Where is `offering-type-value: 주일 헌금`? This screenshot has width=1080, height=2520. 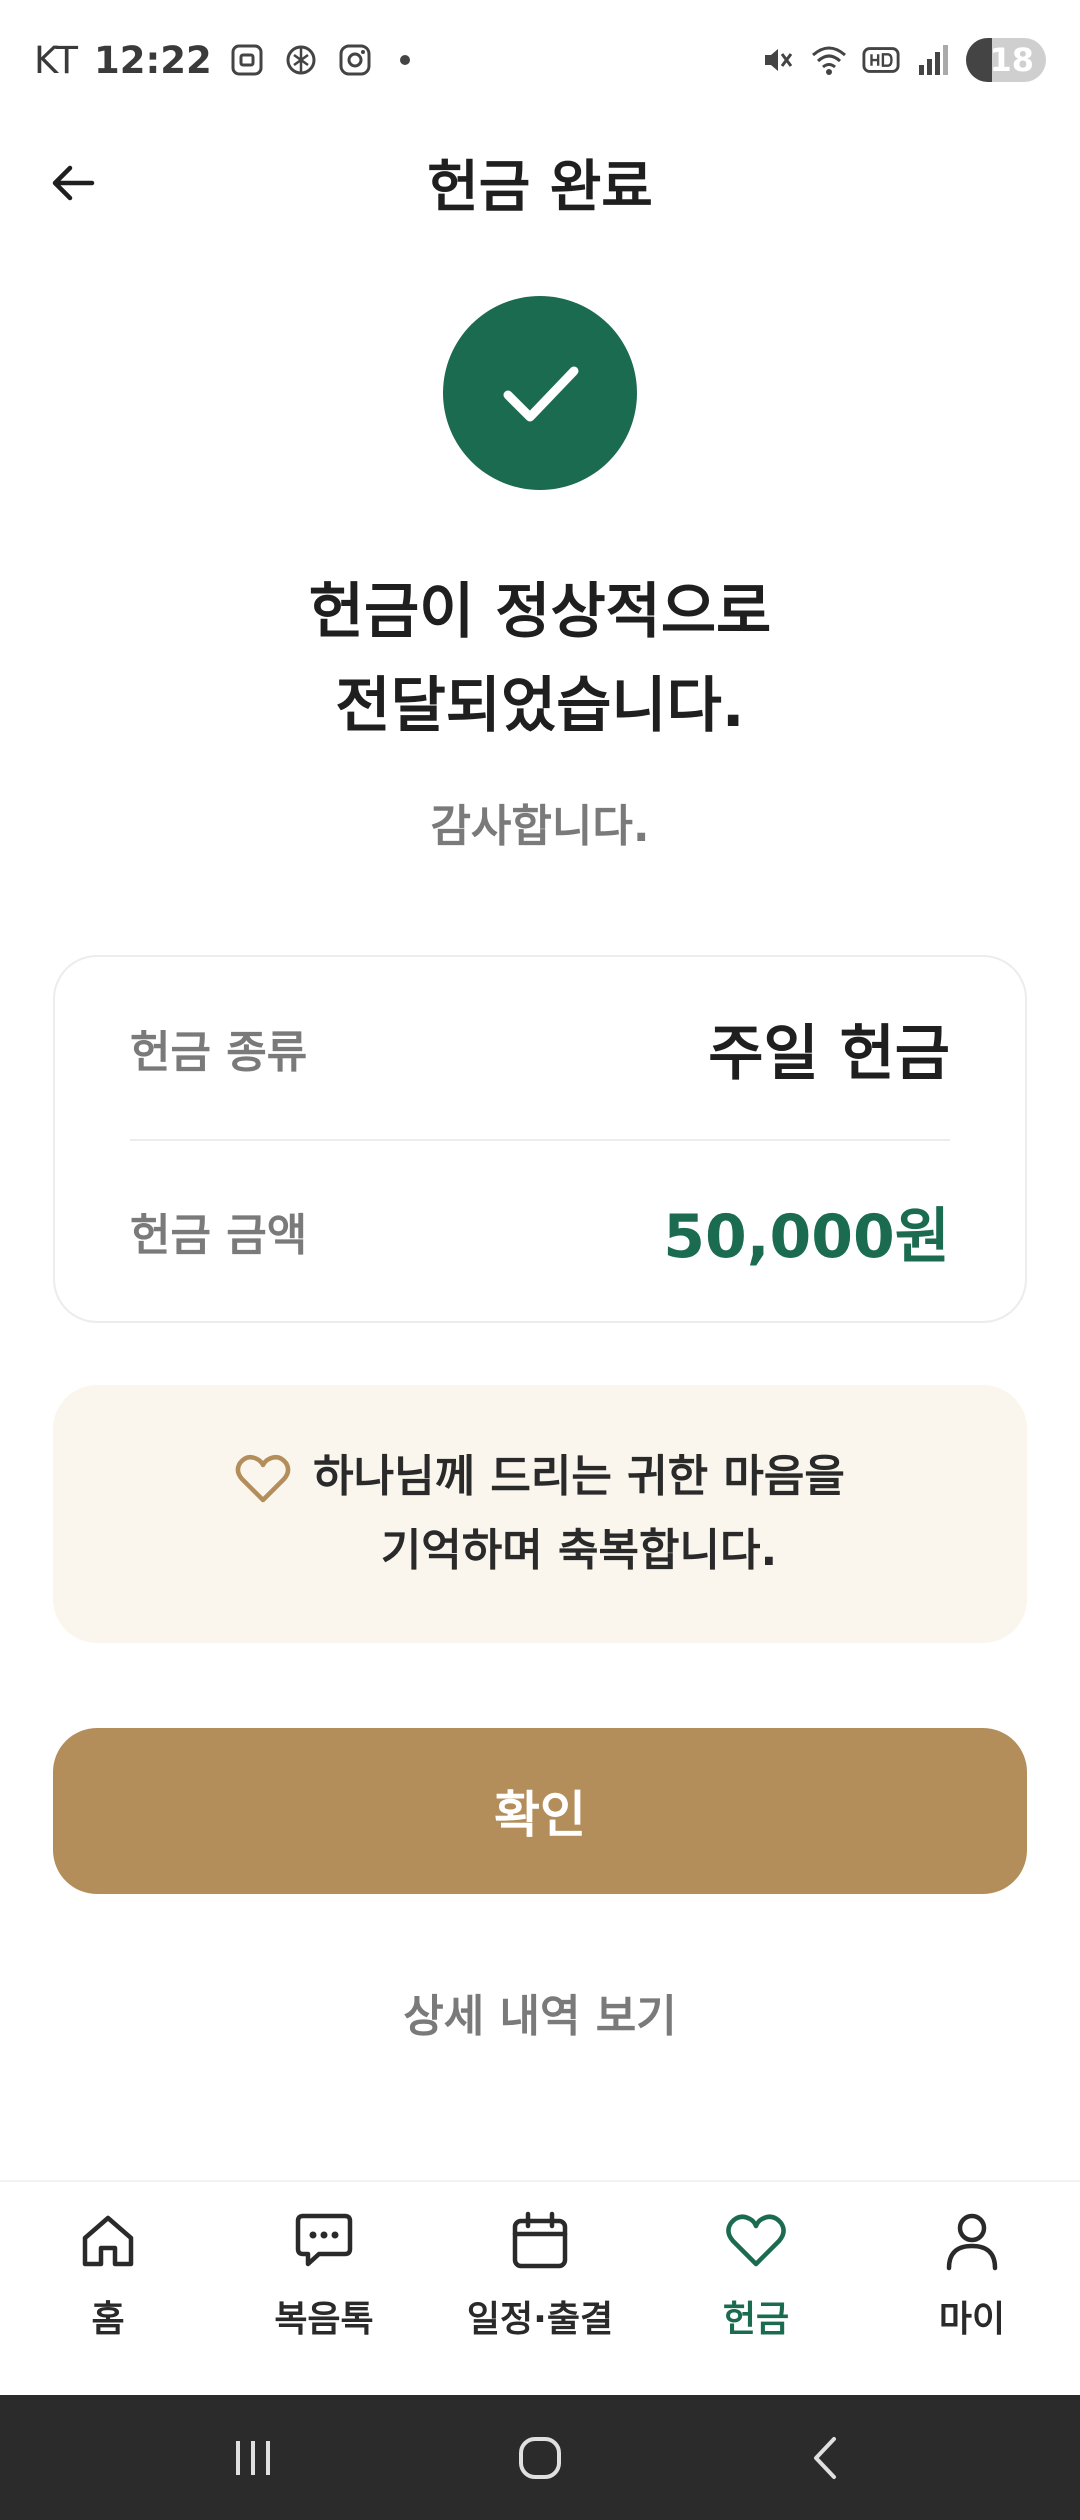
offering-type-value: 주일 헌금 is located at coordinates (829, 1053).